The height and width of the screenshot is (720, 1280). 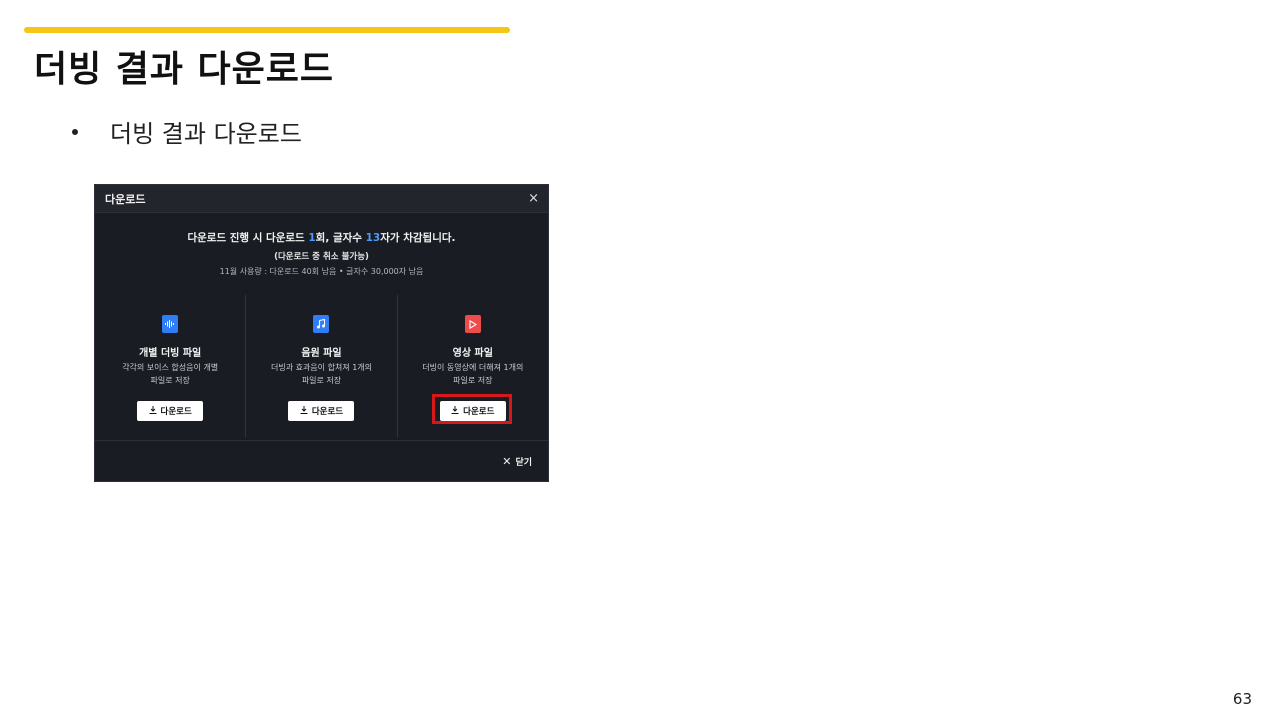 What do you see at coordinates (523, 462) in the screenshot?
I see `close-button-label: 닫기` at bounding box center [523, 462].